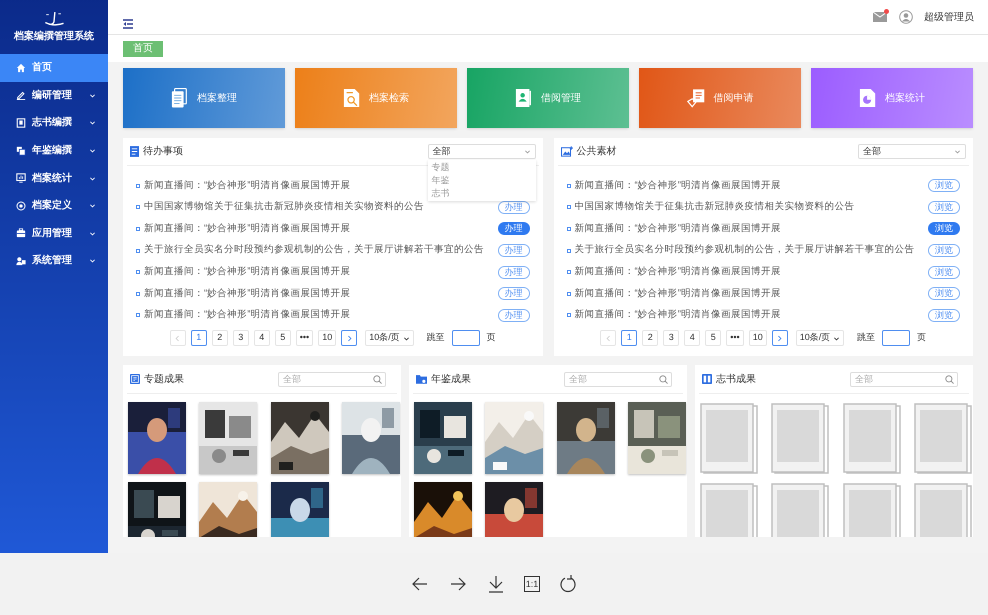  Describe the element at coordinates (204, 98) in the screenshot. I see `shortcut-tile: 档案整理` at that location.